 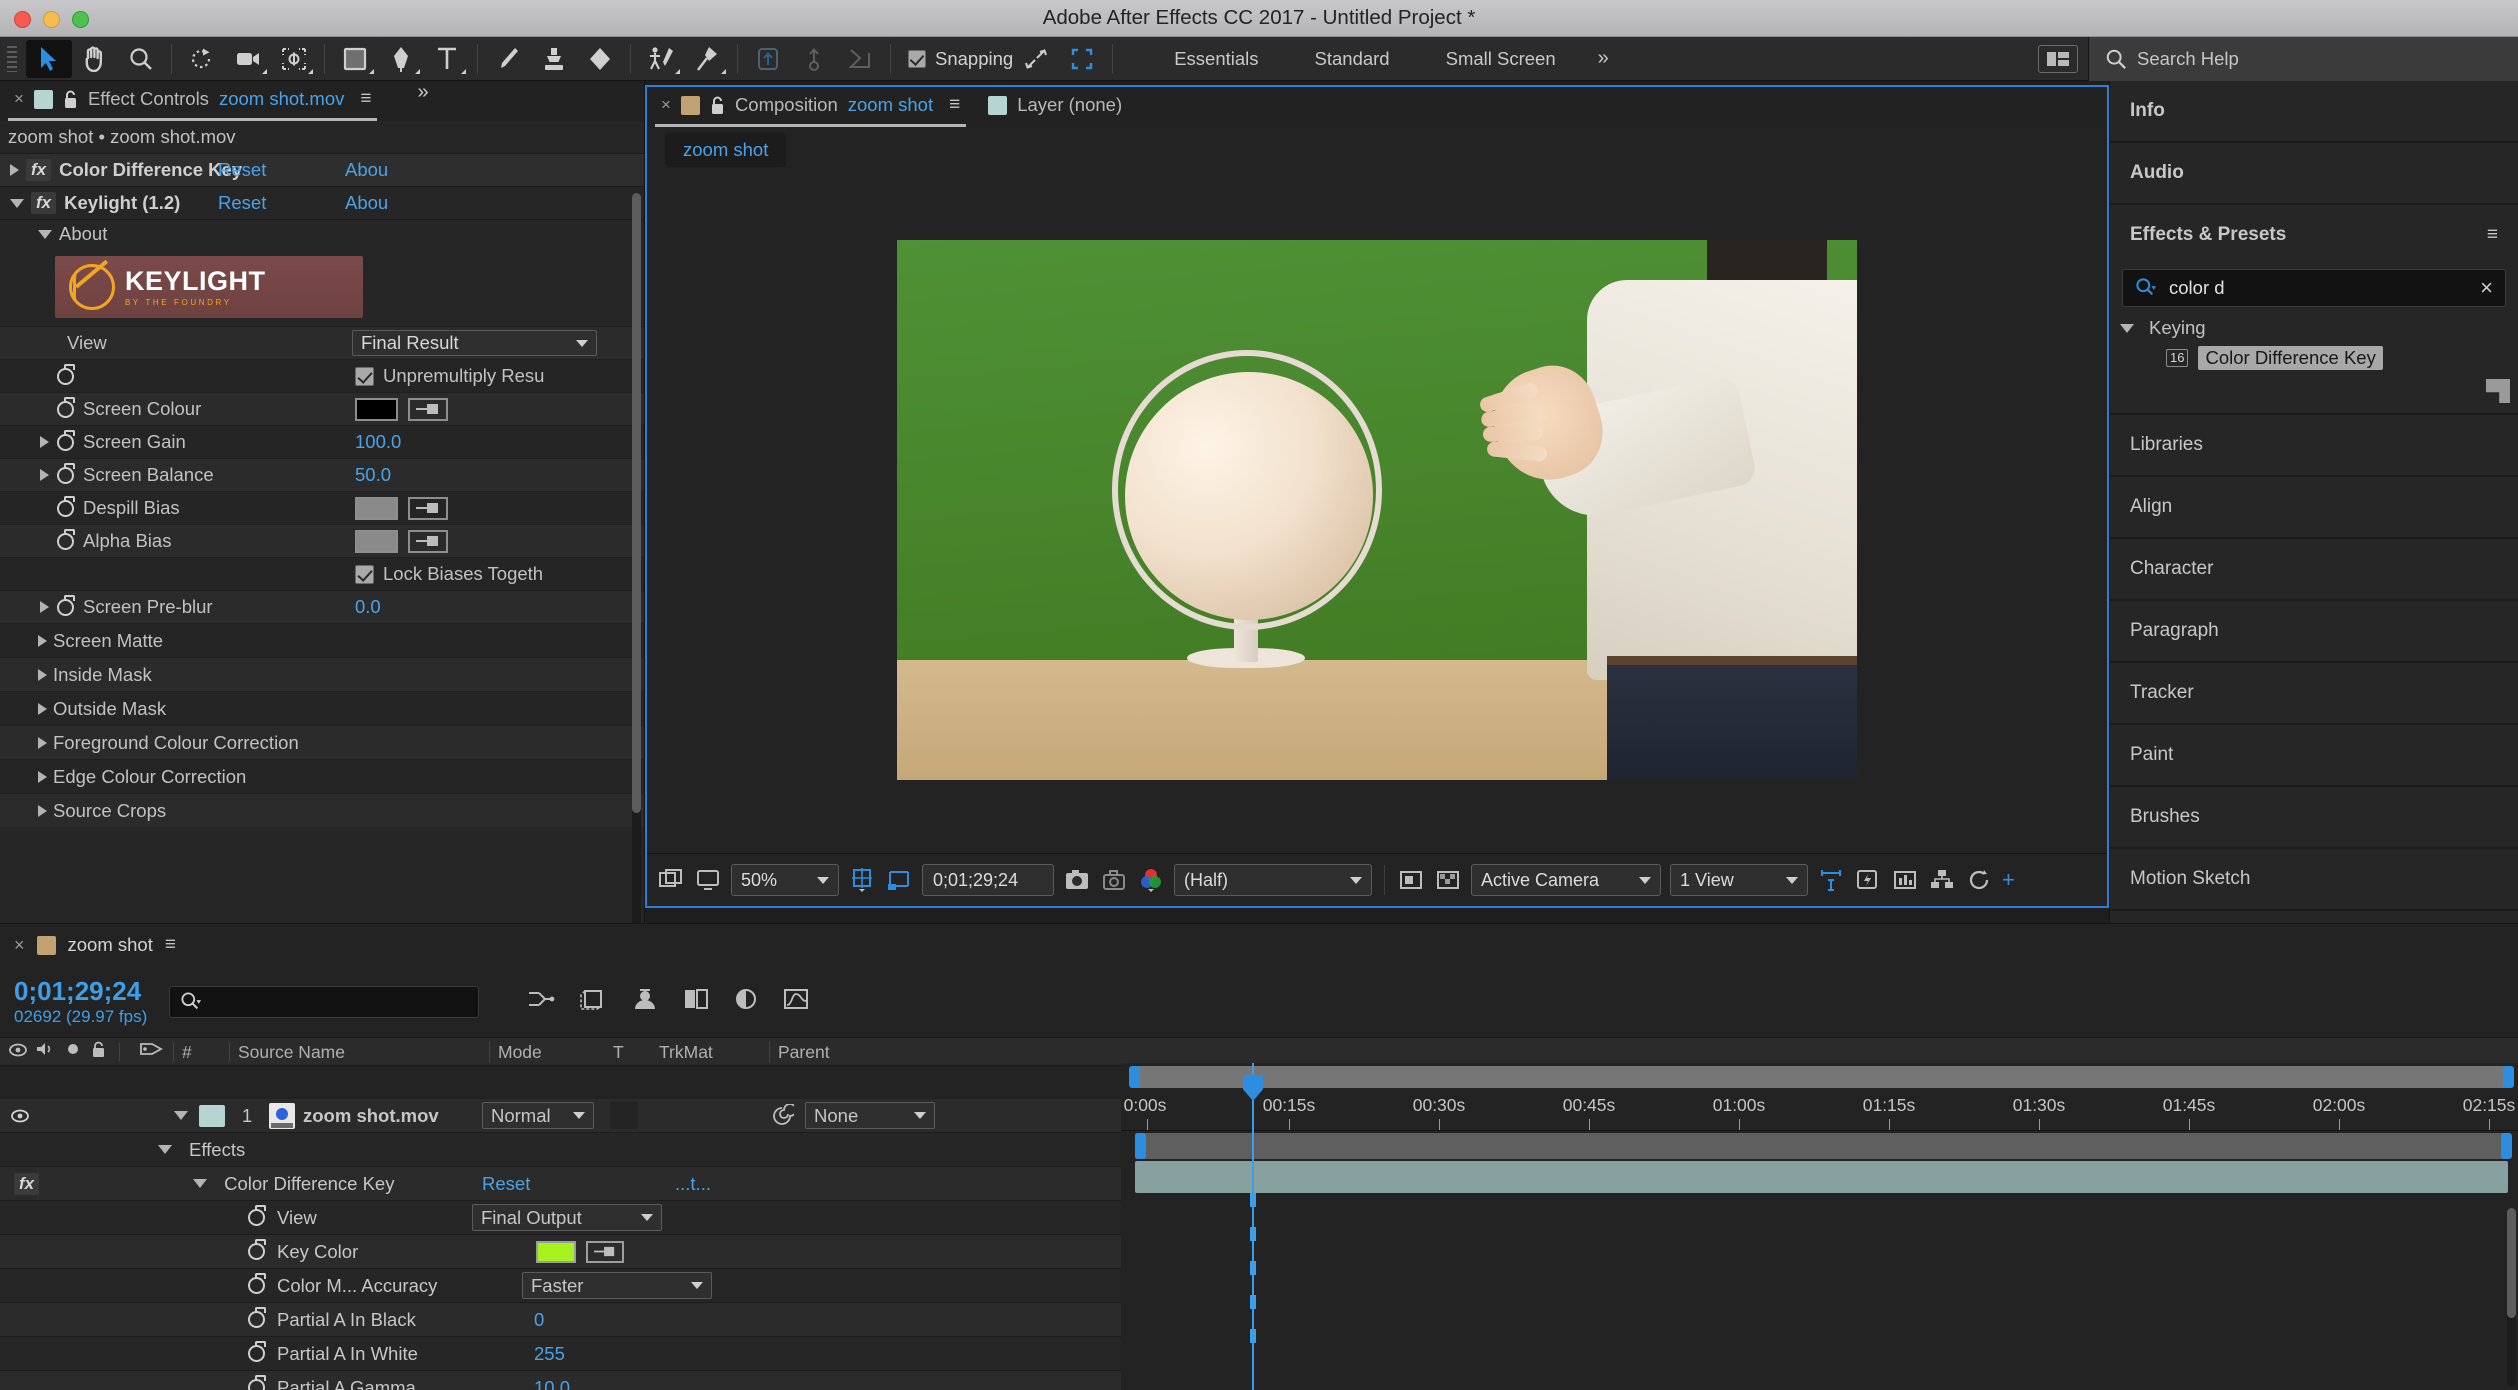 What do you see at coordinates (567, 1217) in the screenshot?
I see `view-select: Final Output` at bounding box center [567, 1217].